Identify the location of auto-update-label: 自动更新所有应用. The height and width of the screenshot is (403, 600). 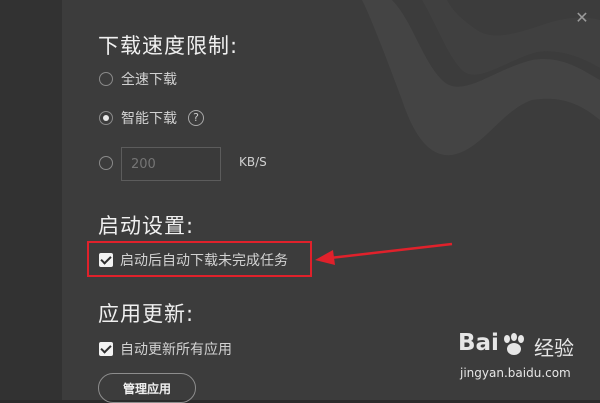
(176, 350).